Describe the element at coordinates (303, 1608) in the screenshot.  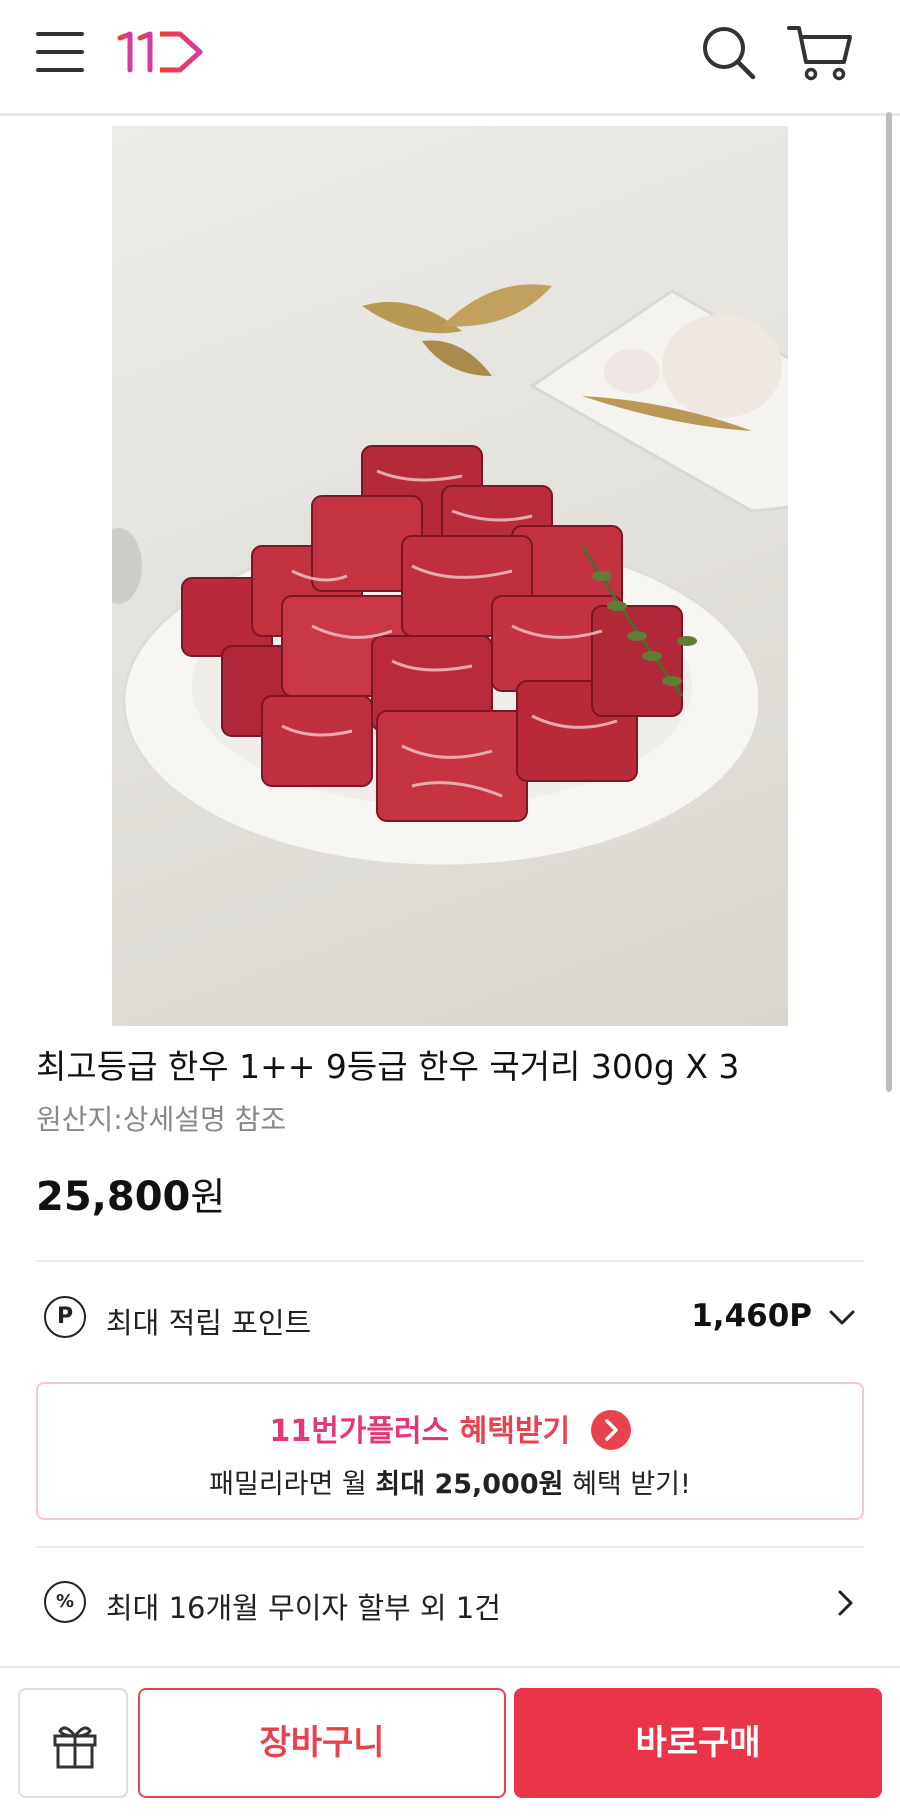
I see `installment-label: 최대 16개월 무이자 할부 외 1건` at that location.